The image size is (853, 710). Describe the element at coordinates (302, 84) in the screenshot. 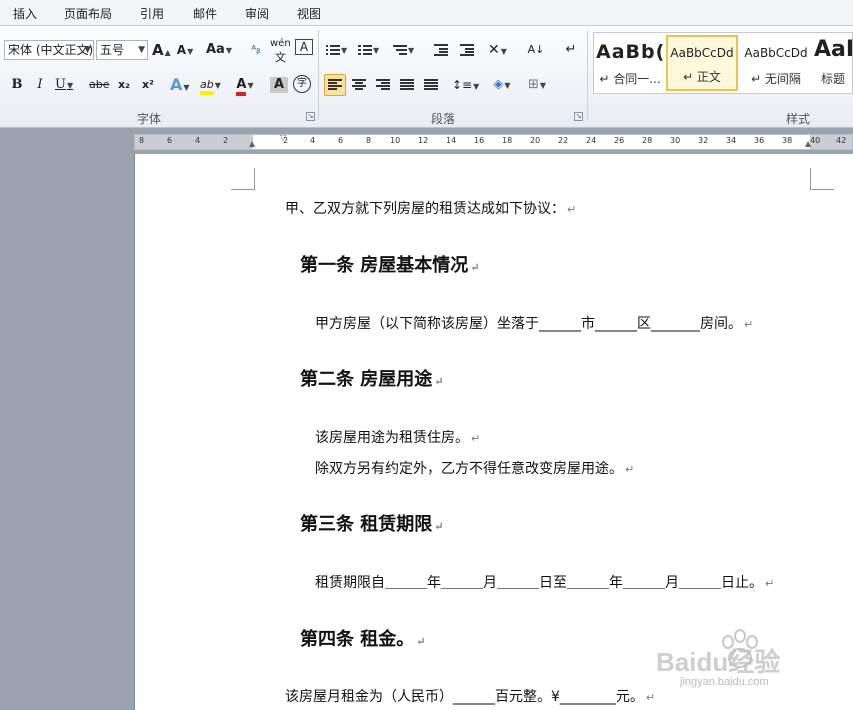

I see `enclose-char-button: 字` at that location.